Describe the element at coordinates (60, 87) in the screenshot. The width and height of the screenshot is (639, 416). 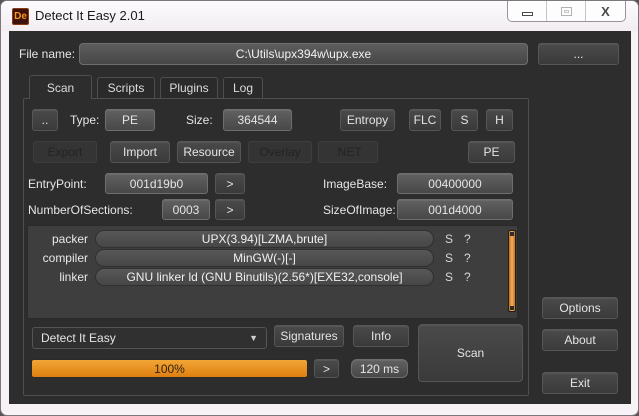
I see `tab-scan: Scan` at that location.